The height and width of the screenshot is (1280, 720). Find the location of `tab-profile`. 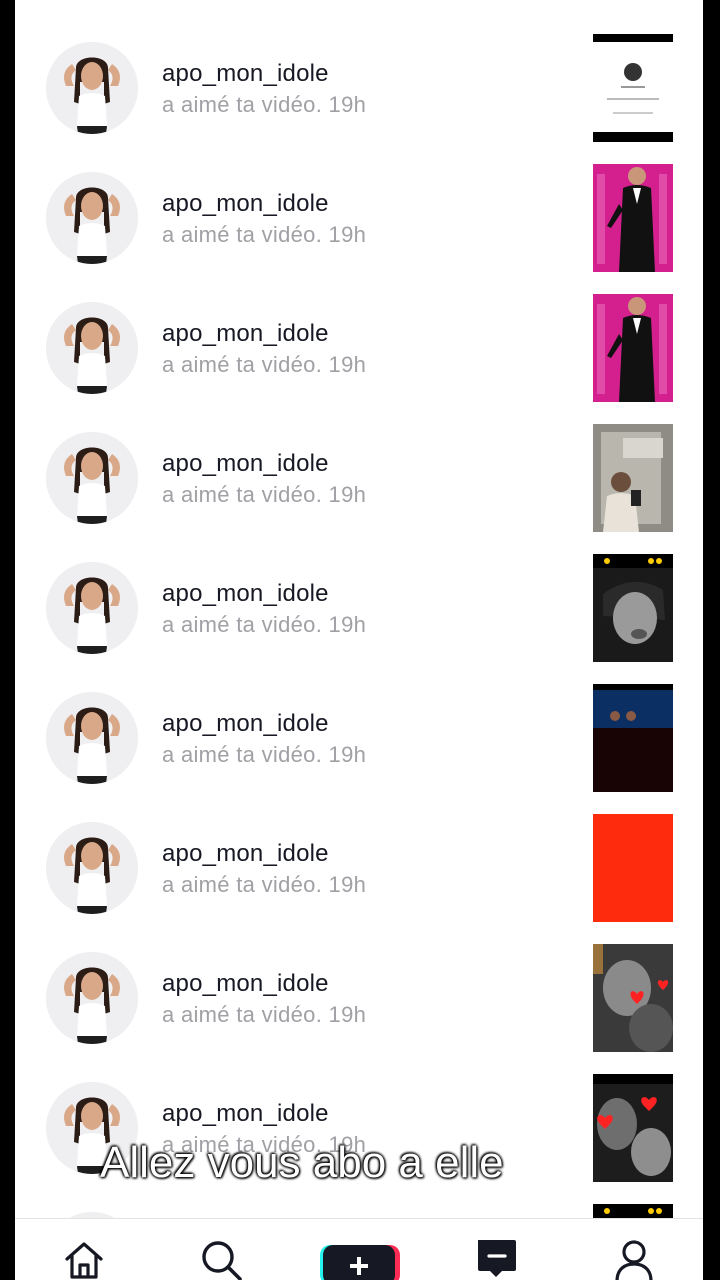

tab-profile is located at coordinates (634, 1258).